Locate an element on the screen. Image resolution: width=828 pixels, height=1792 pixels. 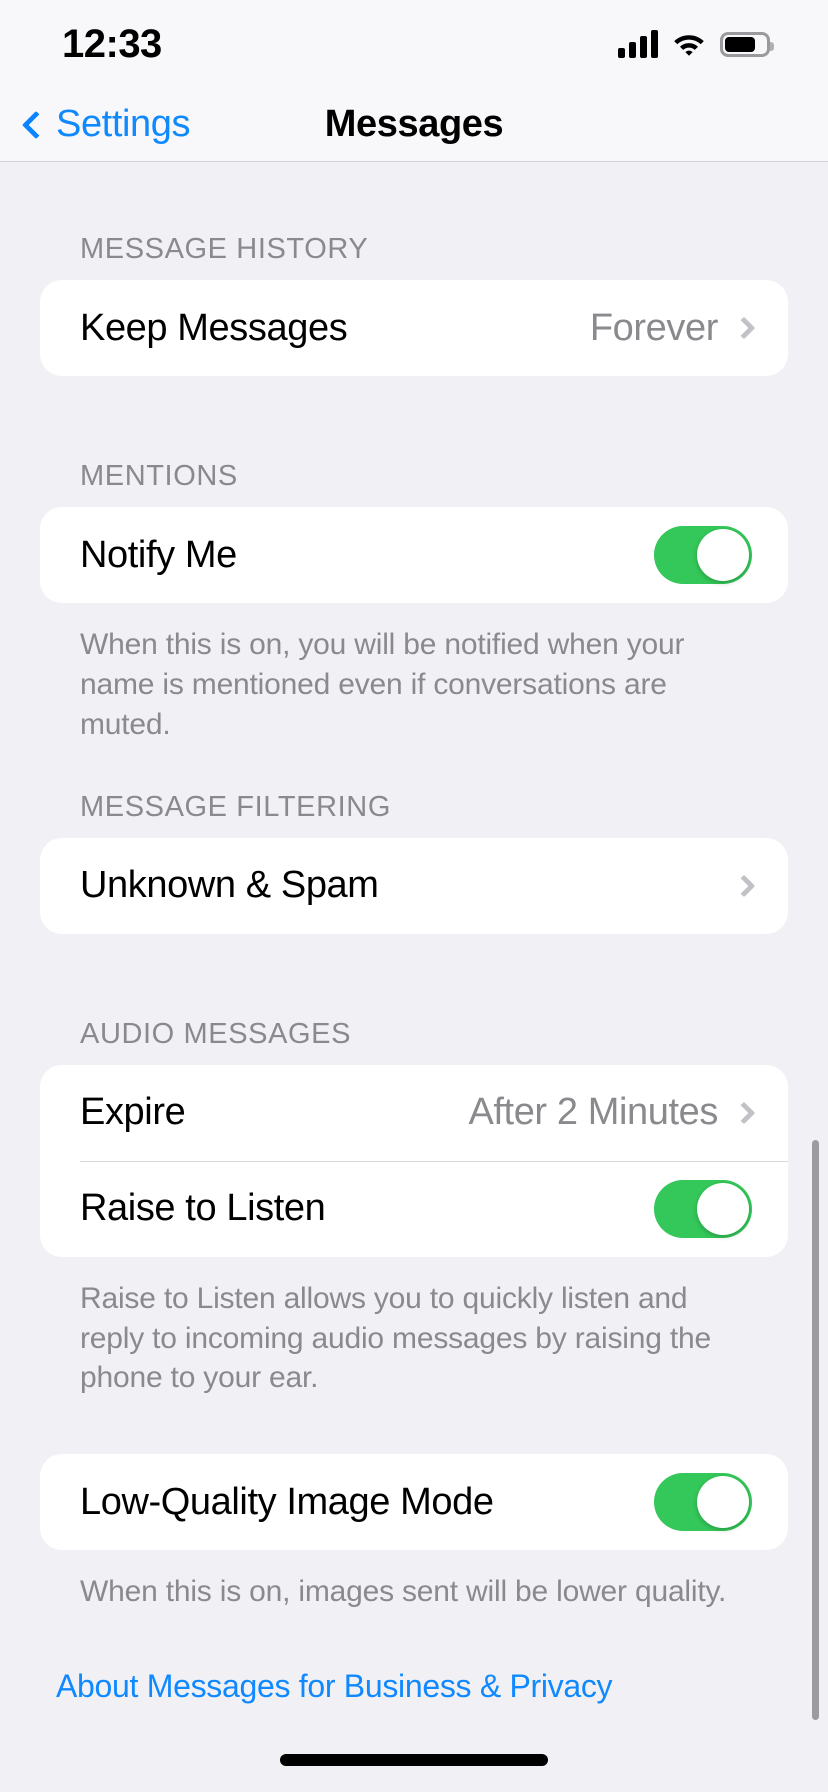
row-expire: Expire After 2 Minutes is located at coordinates (414, 1113).